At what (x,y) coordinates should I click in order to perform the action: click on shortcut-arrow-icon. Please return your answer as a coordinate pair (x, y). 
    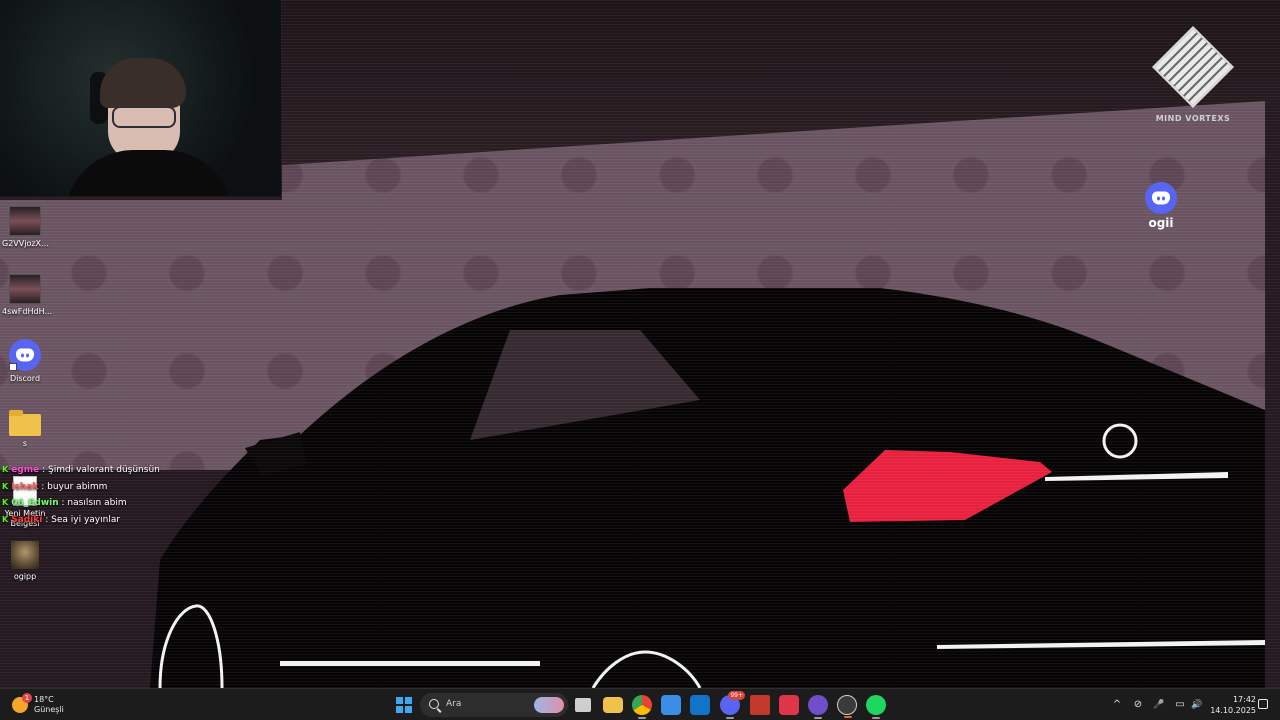
    Looking at the image, I should click on (13, 367).